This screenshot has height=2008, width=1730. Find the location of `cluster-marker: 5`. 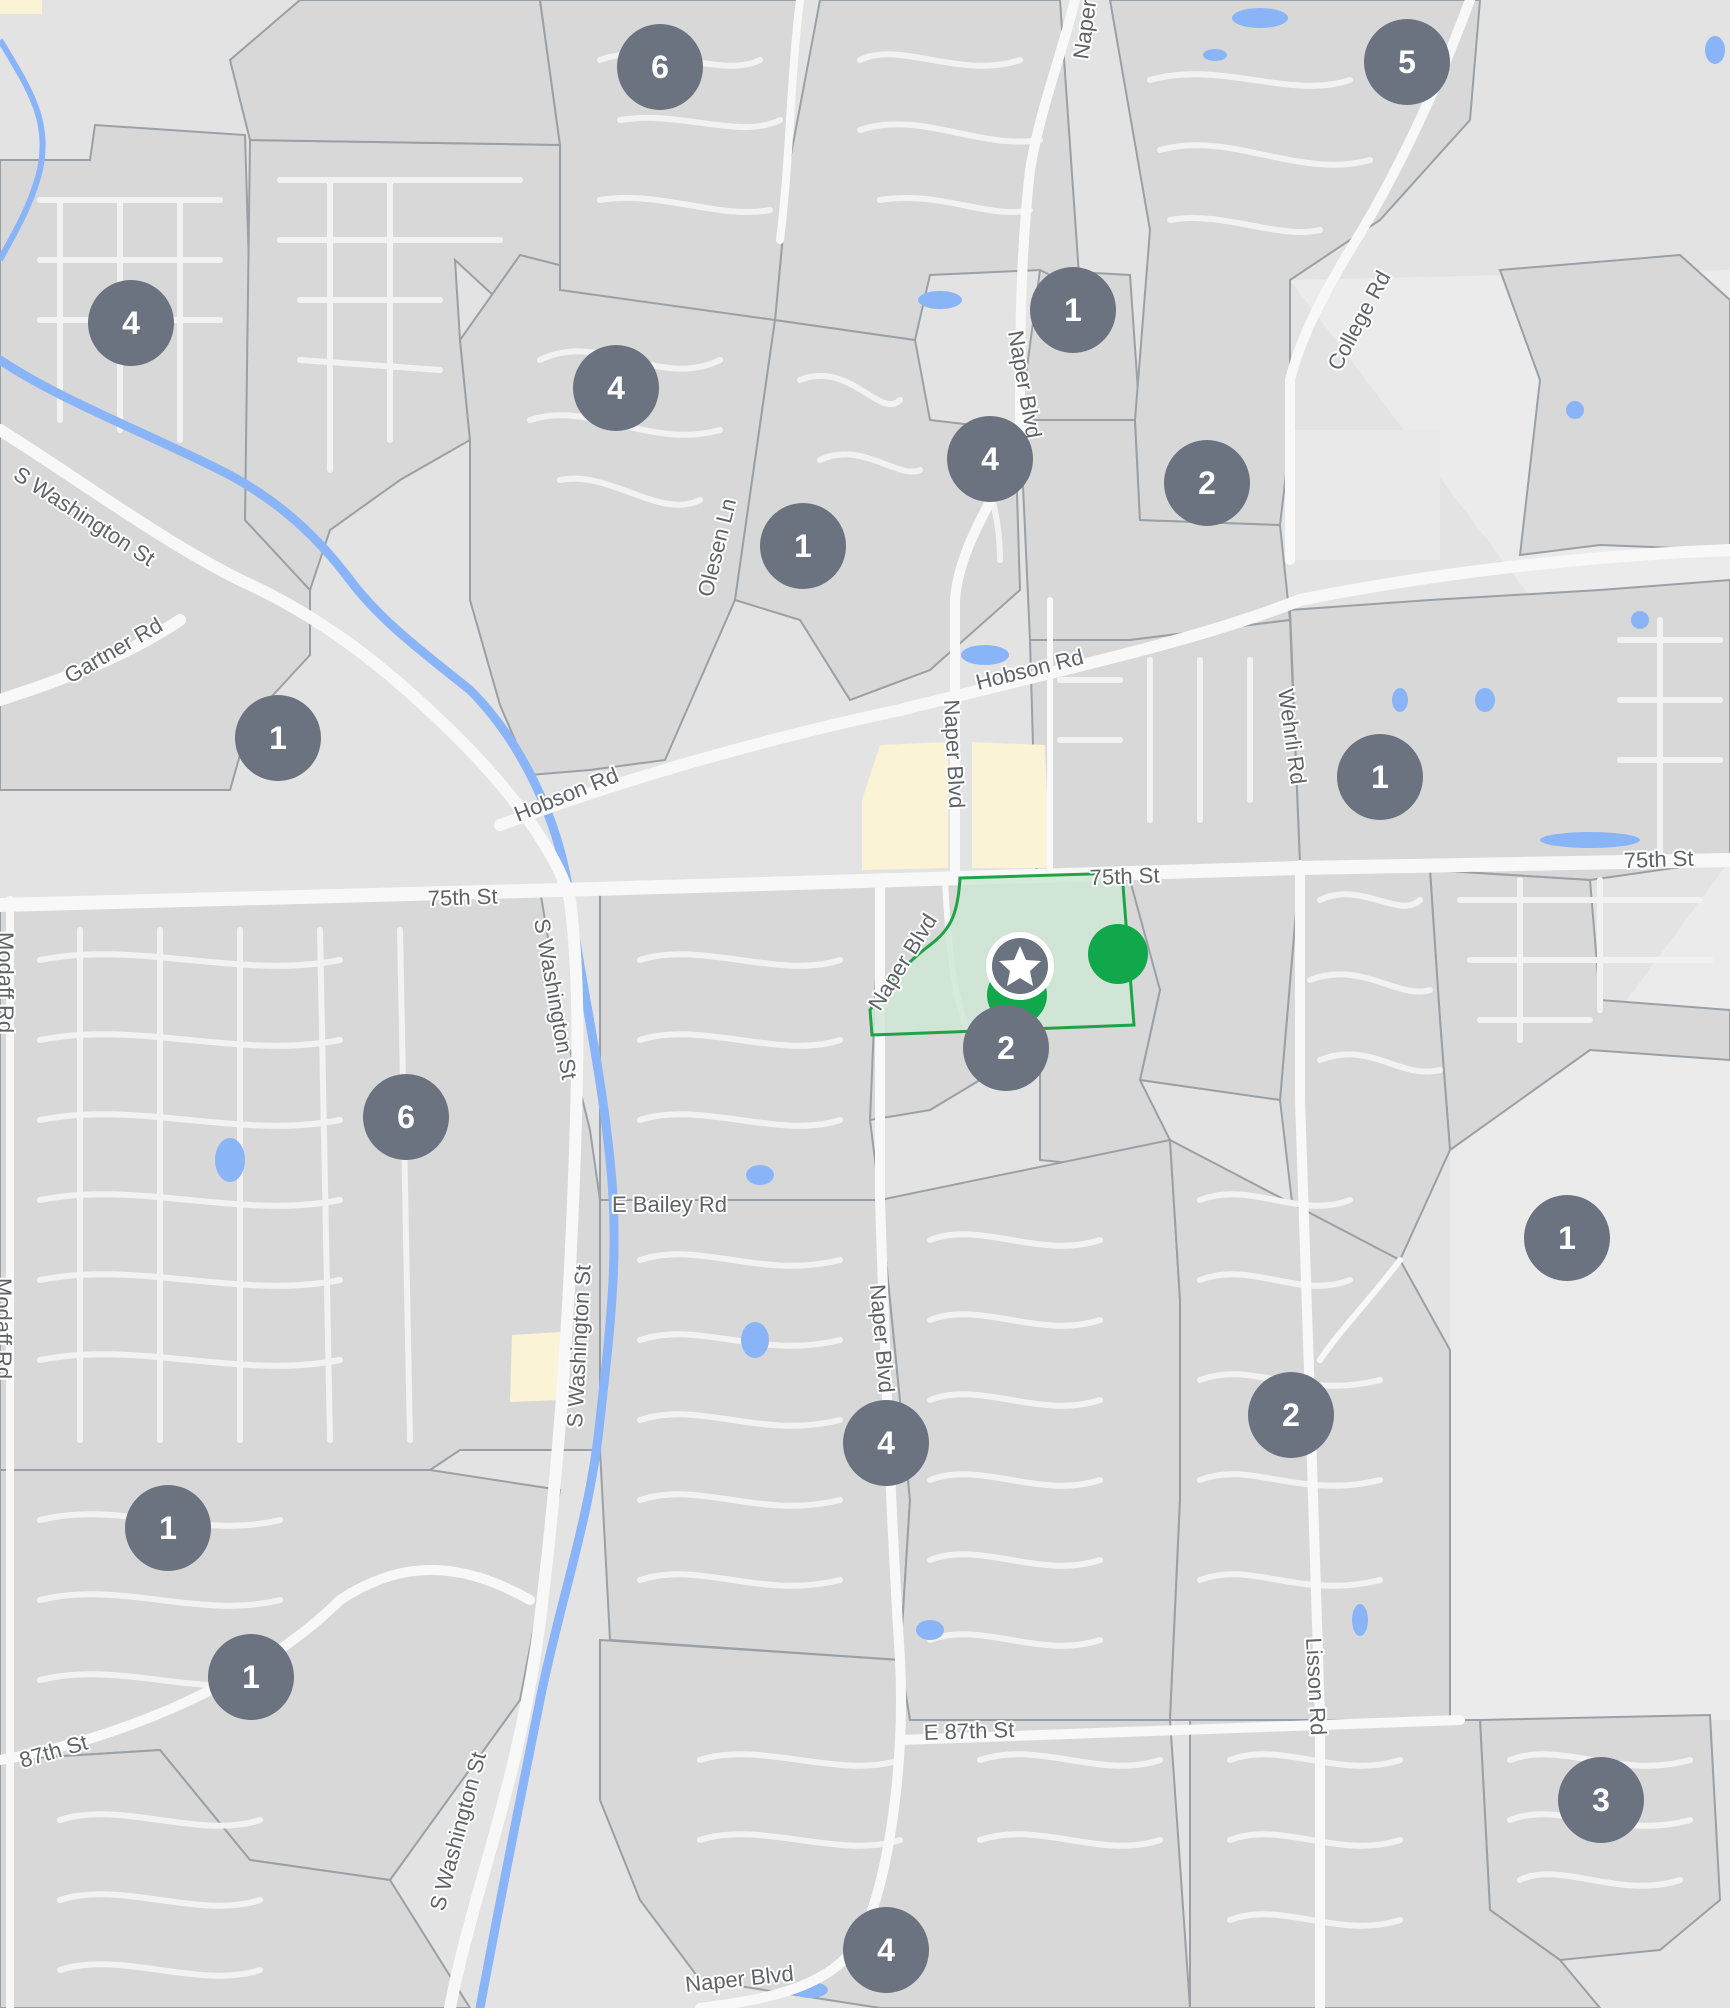

cluster-marker: 5 is located at coordinates (1407, 62).